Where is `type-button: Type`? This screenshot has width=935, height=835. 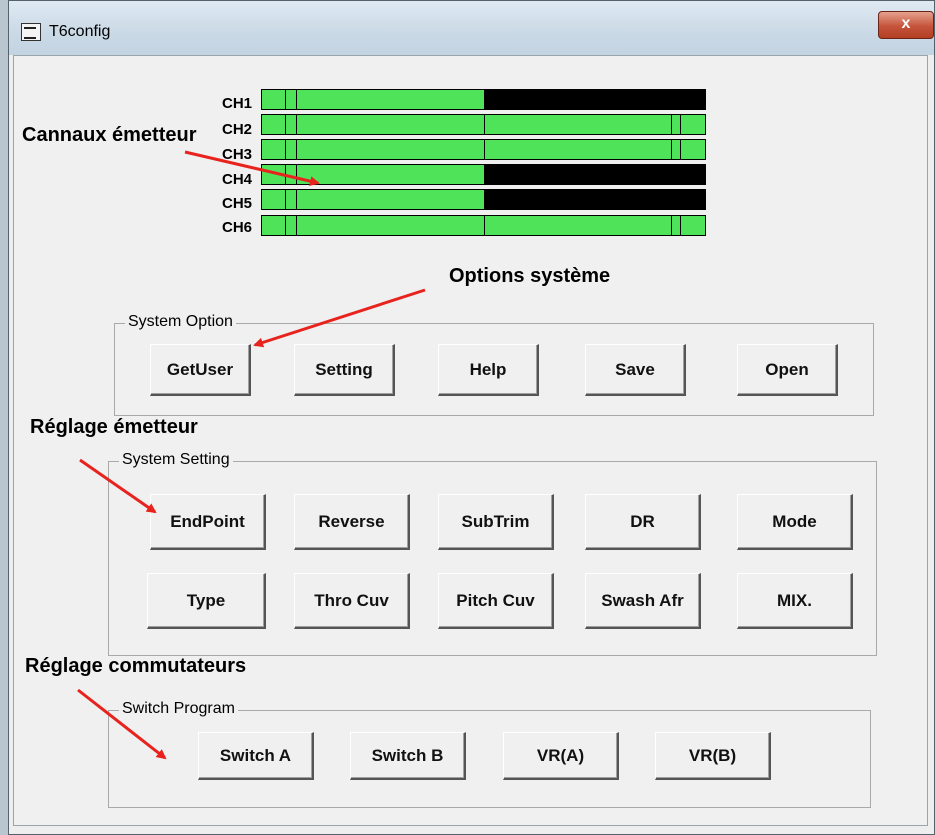 type-button: Type is located at coordinates (206, 601).